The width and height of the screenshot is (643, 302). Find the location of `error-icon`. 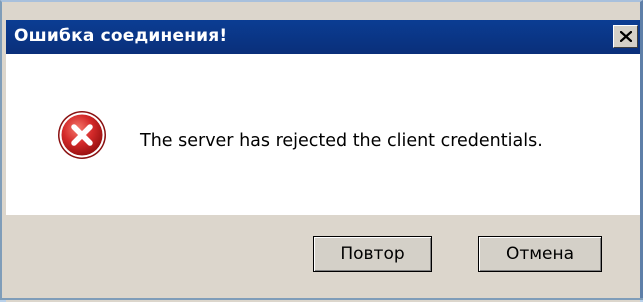

error-icon is located at coordinates (82, 135).